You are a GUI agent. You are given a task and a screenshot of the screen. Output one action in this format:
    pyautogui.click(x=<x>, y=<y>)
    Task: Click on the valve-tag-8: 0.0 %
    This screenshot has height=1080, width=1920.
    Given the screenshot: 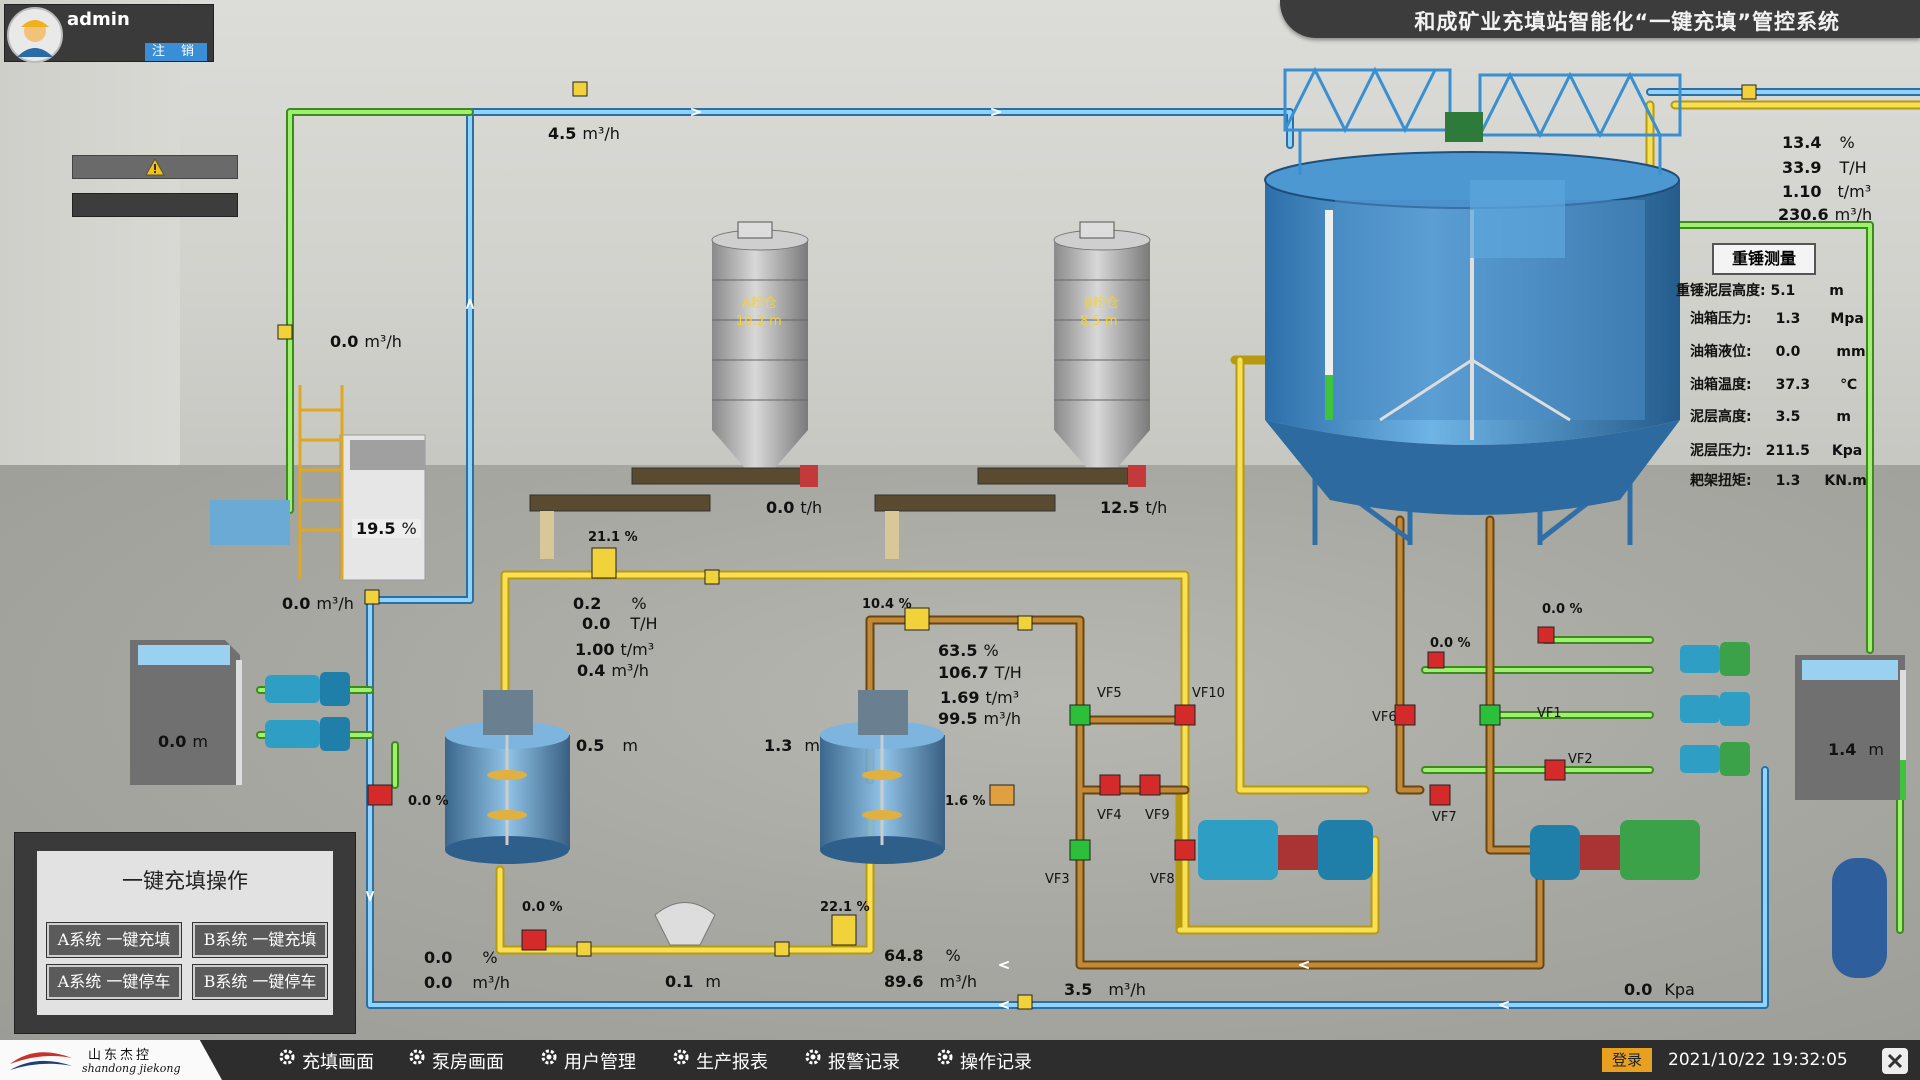 What is the action you would take?
    pyautogui.click(x=1562, y=609)
    